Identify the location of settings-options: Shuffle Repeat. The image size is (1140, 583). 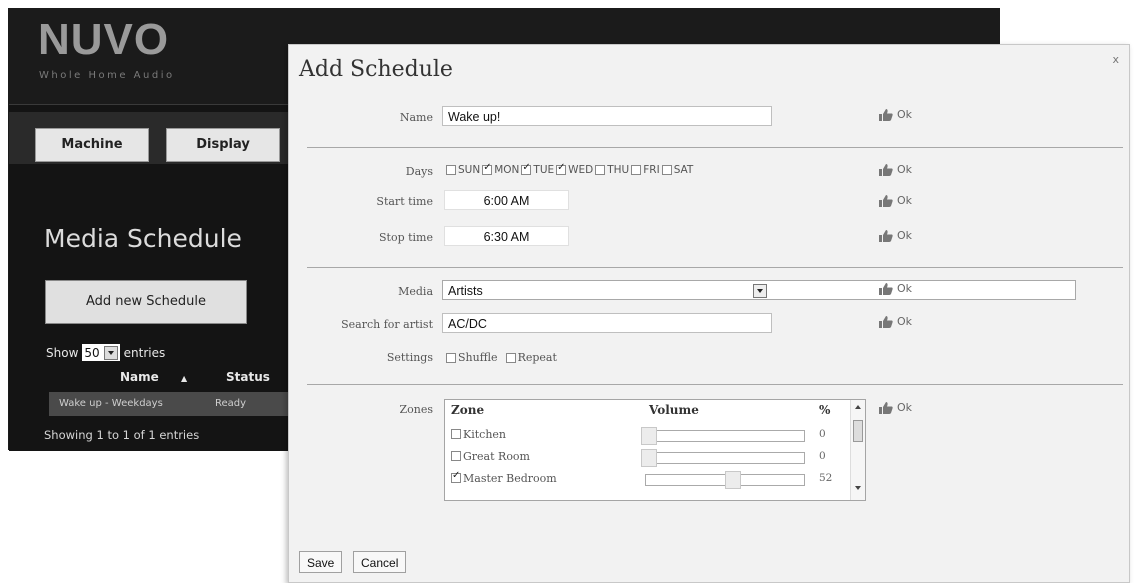
(501, 357).